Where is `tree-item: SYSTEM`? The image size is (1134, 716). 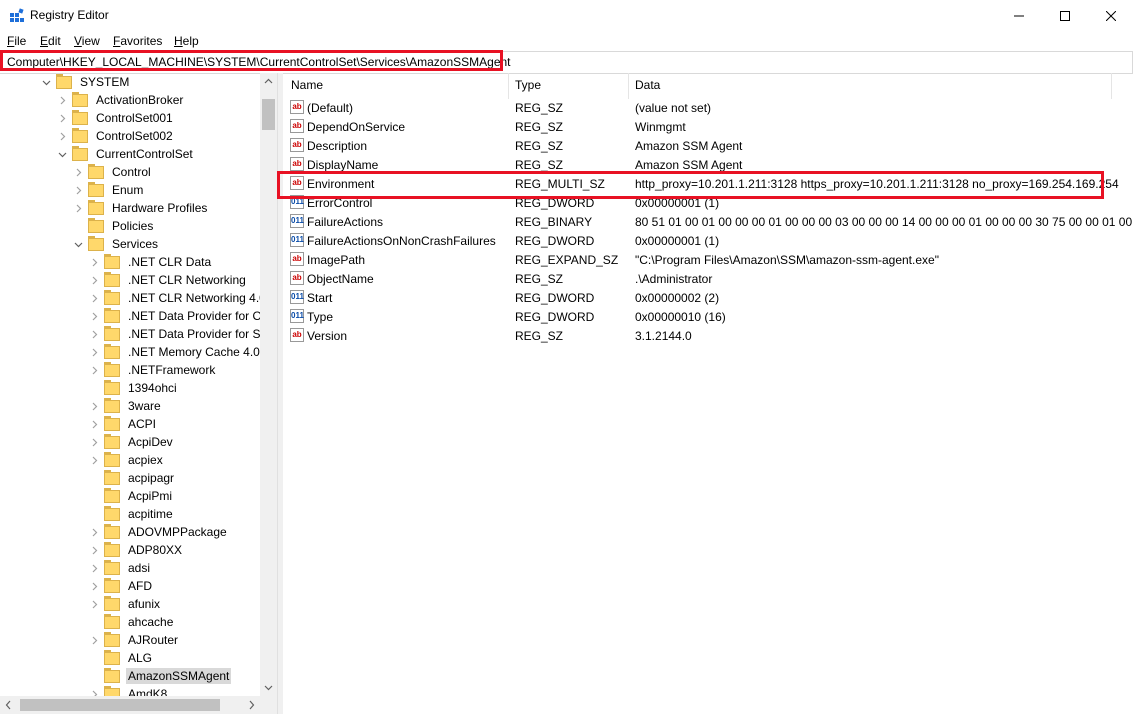 tree-item: SYSTEM is located at coordinates (85, 82).